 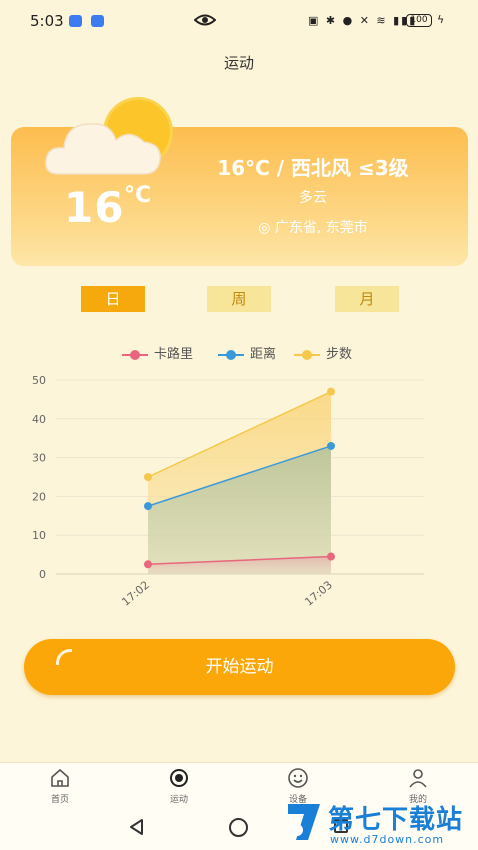 What do you see at coordinates (97, 21) in the screenshot?
I see `message-notification-icon` at bounding box center [97, 21].